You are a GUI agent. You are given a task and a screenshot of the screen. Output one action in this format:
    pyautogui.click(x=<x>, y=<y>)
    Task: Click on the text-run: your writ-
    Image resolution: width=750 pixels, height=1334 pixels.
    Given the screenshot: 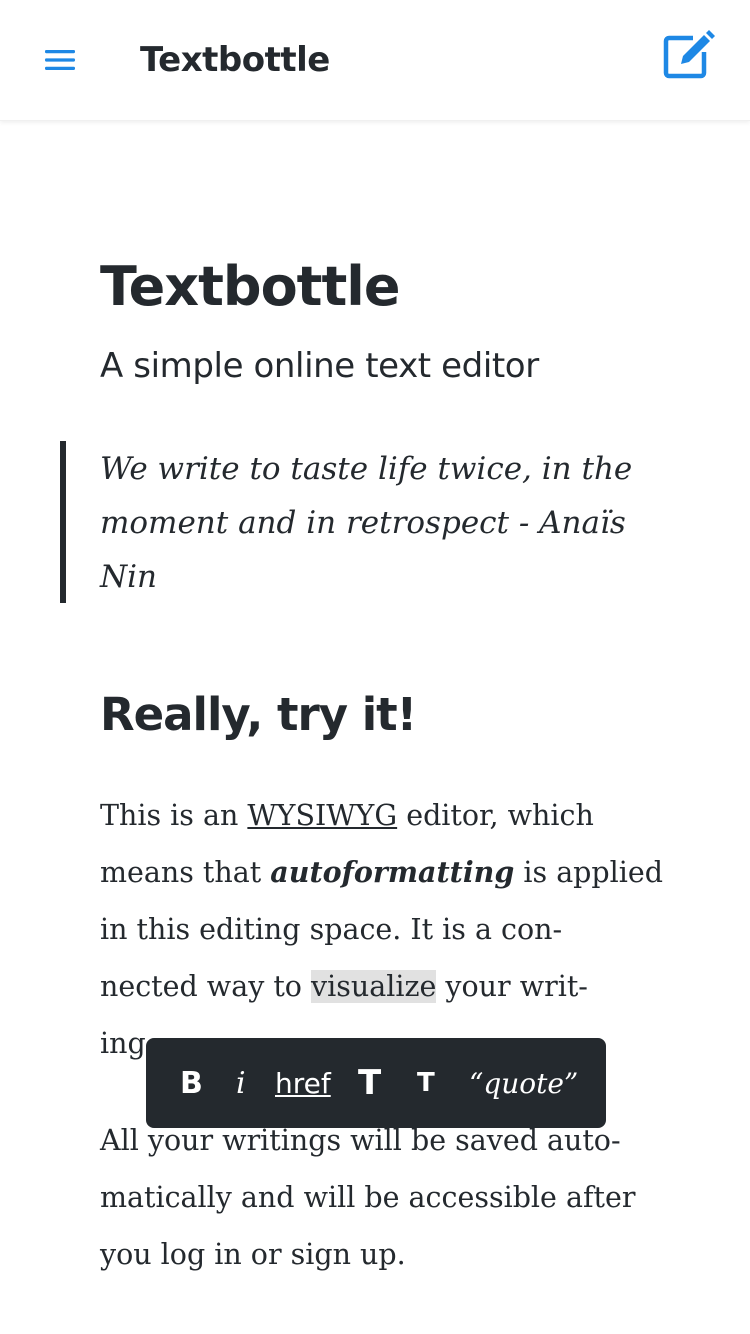 What is the action you would take?
    pyautogui.click(x=512, y=986)
    